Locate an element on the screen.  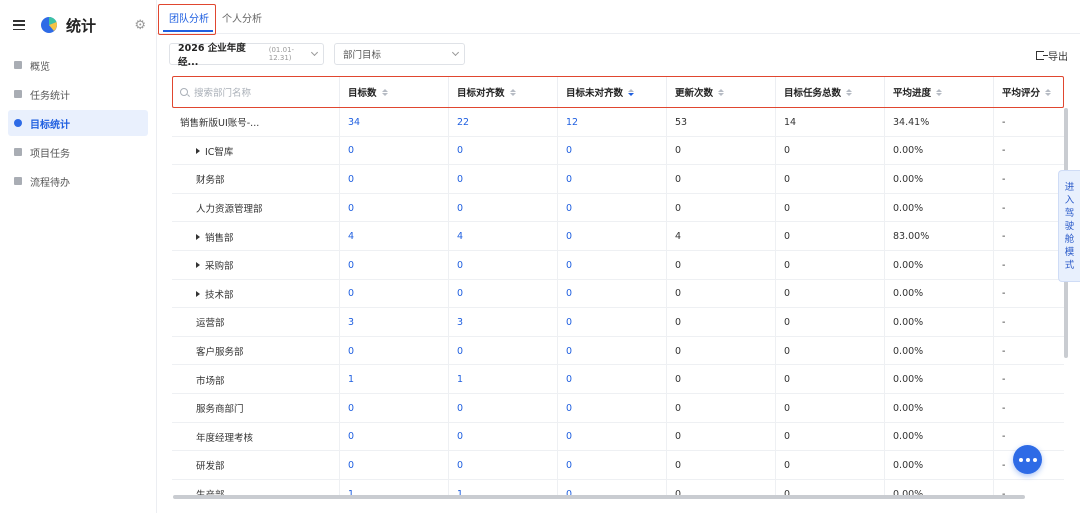
dept-name-cell: 采购部 is located at coordinates (256, 265).